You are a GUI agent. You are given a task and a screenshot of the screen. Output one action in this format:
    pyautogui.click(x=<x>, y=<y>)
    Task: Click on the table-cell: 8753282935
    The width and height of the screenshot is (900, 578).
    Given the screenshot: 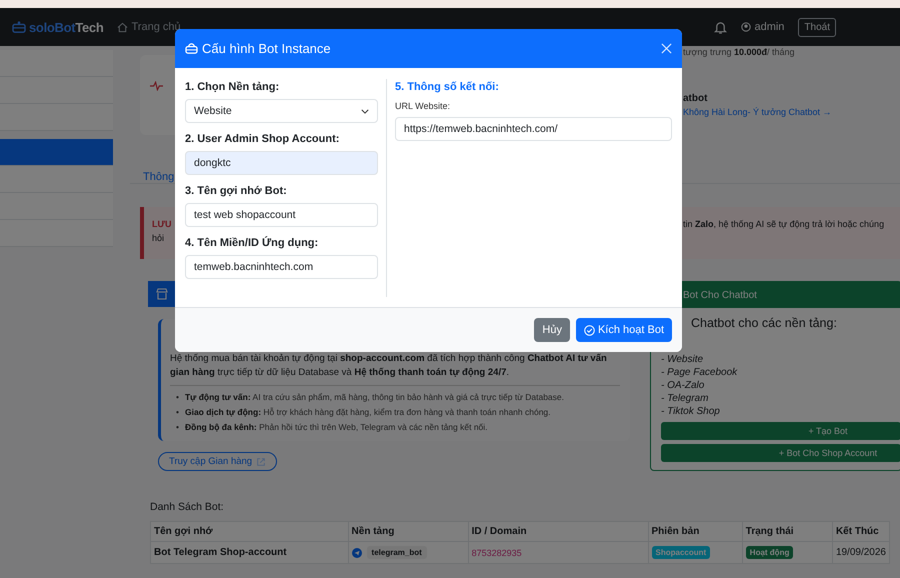 What is the action you would take?
    pyautogui.click(x=558, y=553)
    